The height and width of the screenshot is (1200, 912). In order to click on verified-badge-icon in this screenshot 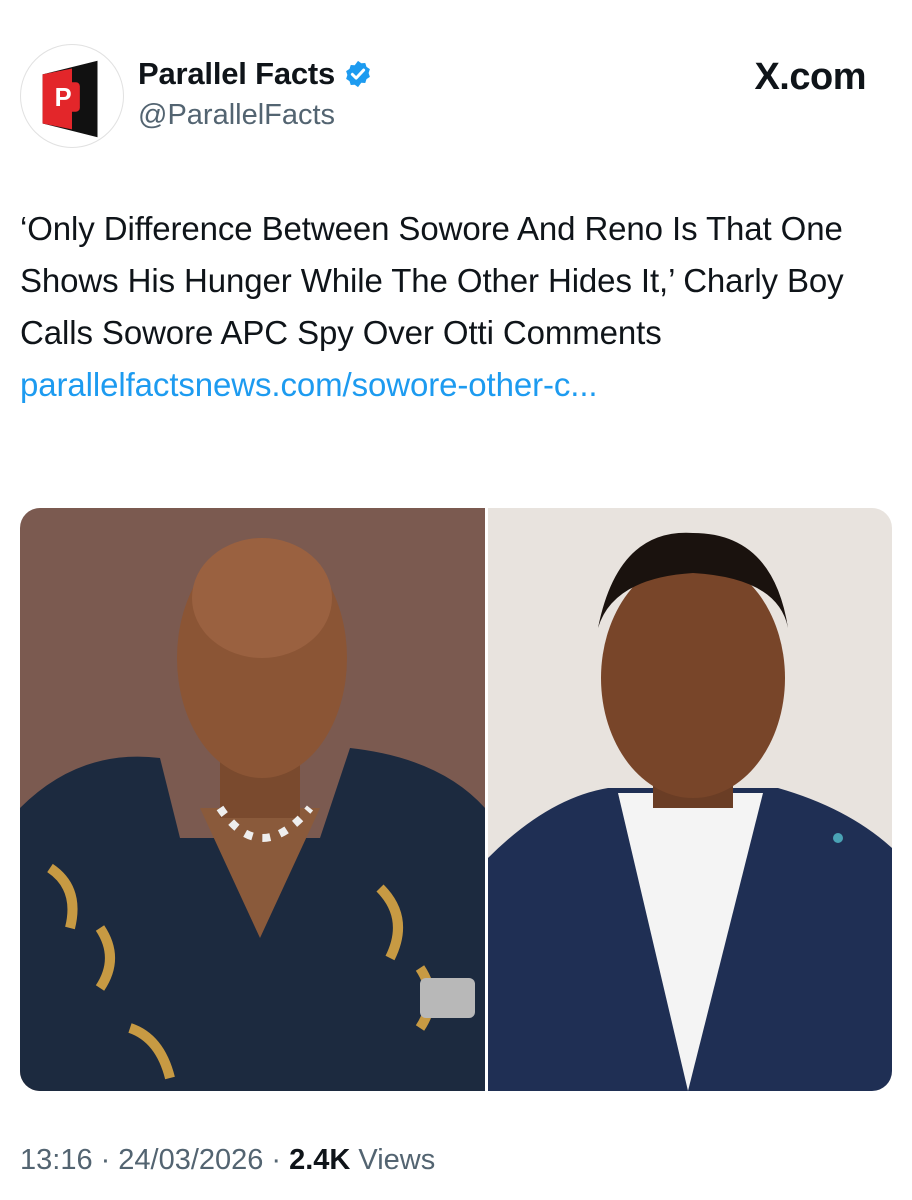, I will do `click(358, 74)`.